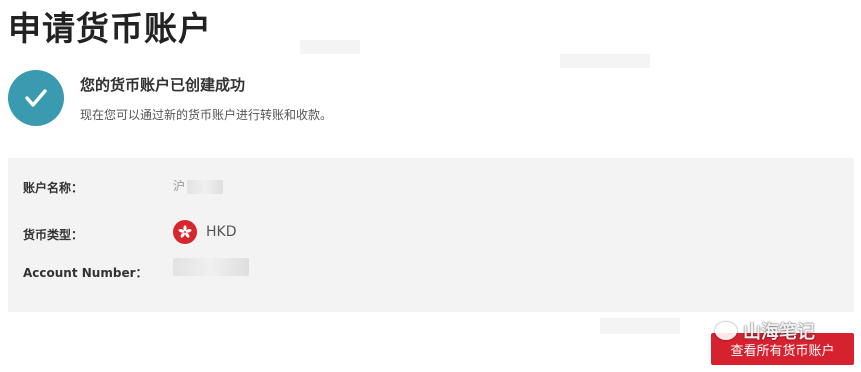  Describe the element at coordinates (36, 98) in the screenshot. I see `check-icon` at that location.